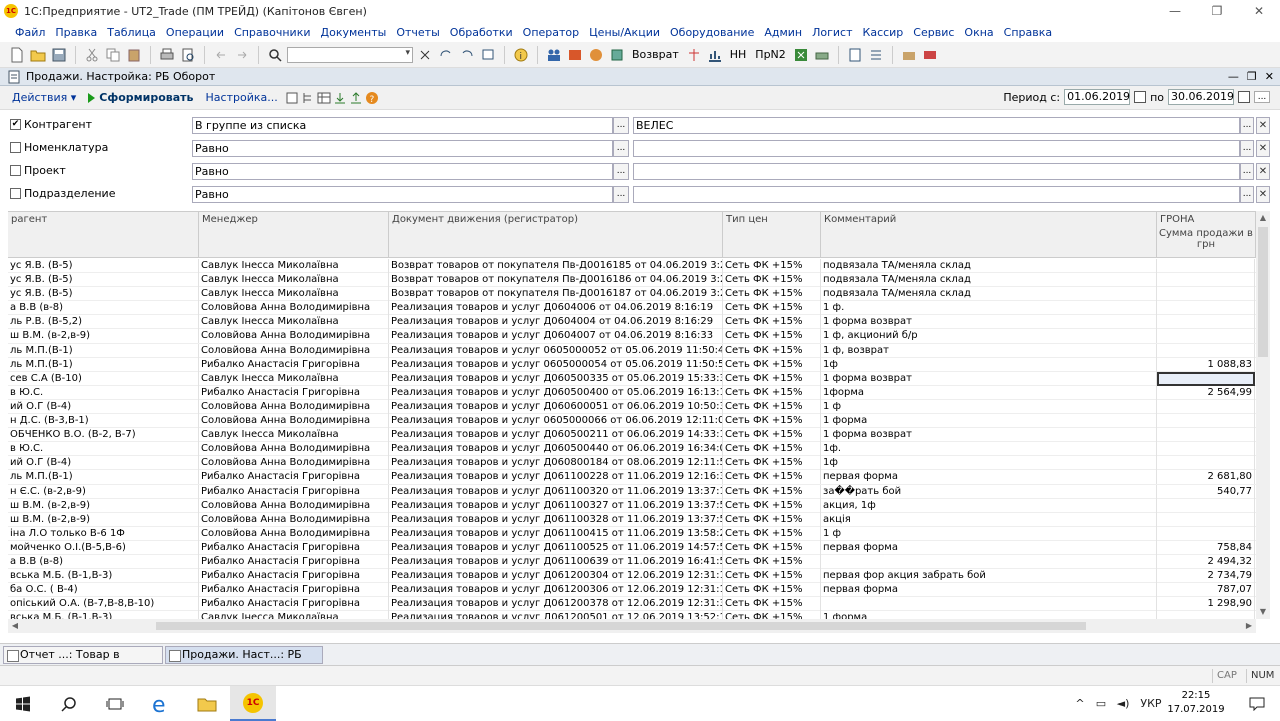 Image resolution: width=1280 pixels, height=721 pixels. Describe the element at coordinates (467, 55) in the screenshot. I see `find-prev-icon` at that location.